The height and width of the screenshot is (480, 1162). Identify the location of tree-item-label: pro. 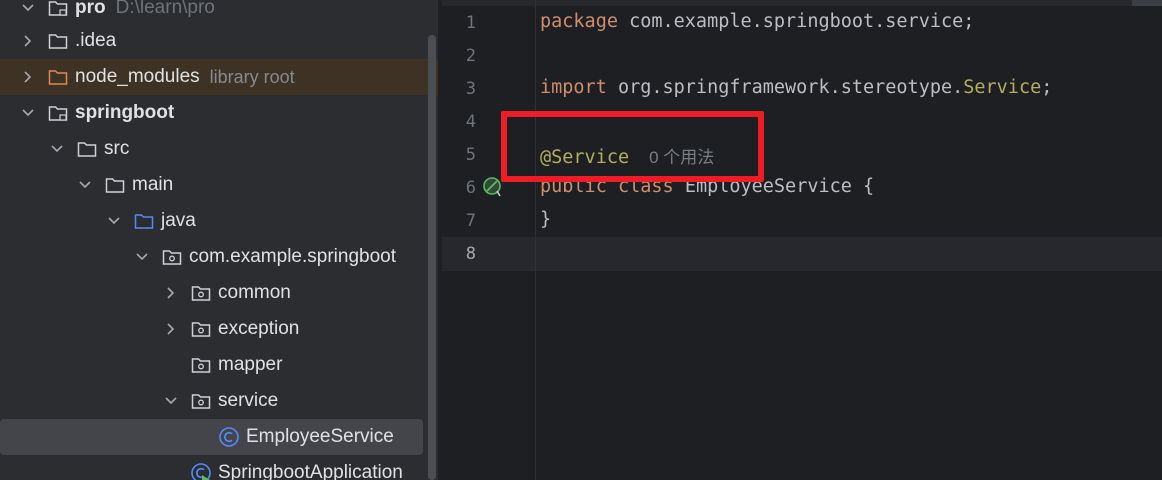
(90, 9).